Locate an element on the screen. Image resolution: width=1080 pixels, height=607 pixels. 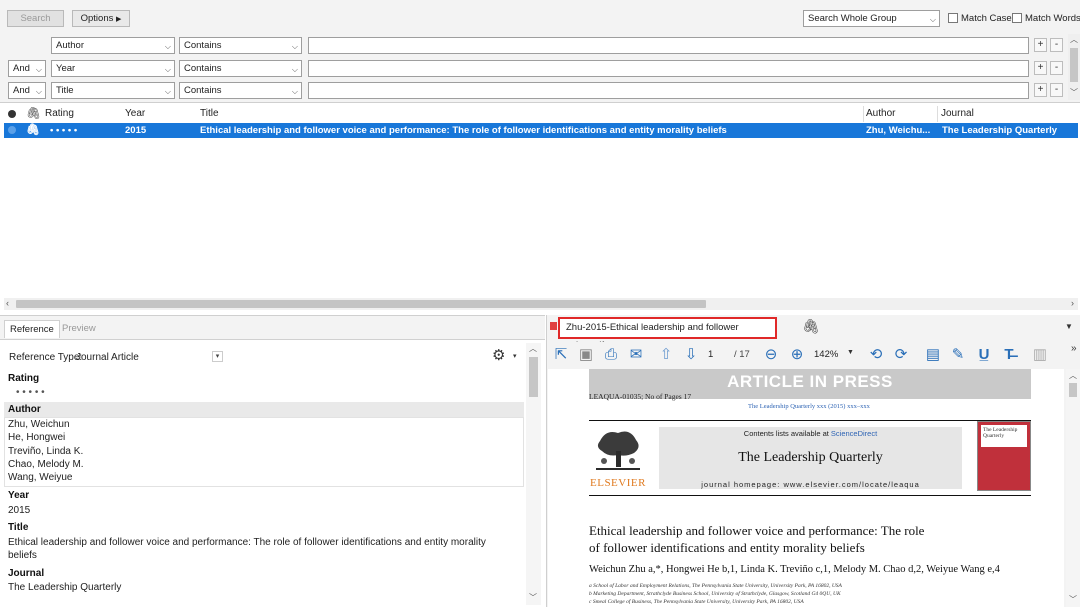
col-year: Year is located at coordinates (135, 113).